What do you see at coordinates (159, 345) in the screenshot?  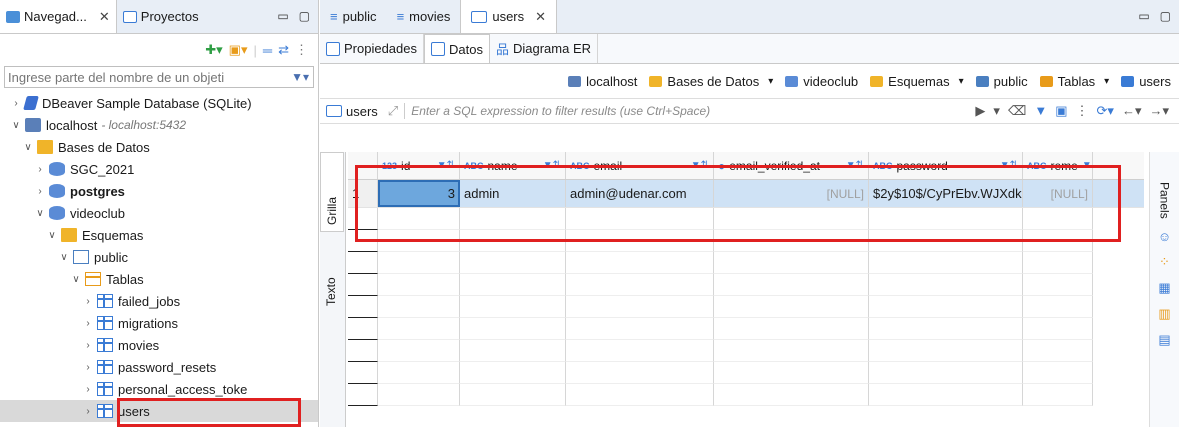 I see `tree-item: › movies` at bounding box center [159, 345].